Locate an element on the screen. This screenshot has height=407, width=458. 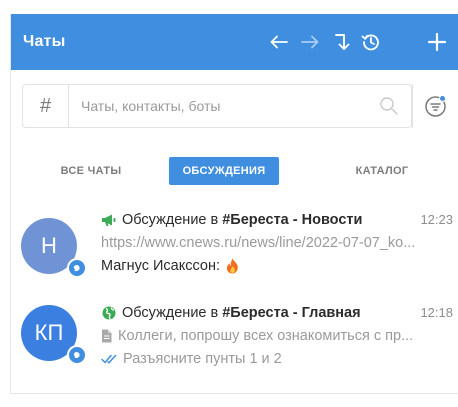
back-button is located at coordinates (279, 42).